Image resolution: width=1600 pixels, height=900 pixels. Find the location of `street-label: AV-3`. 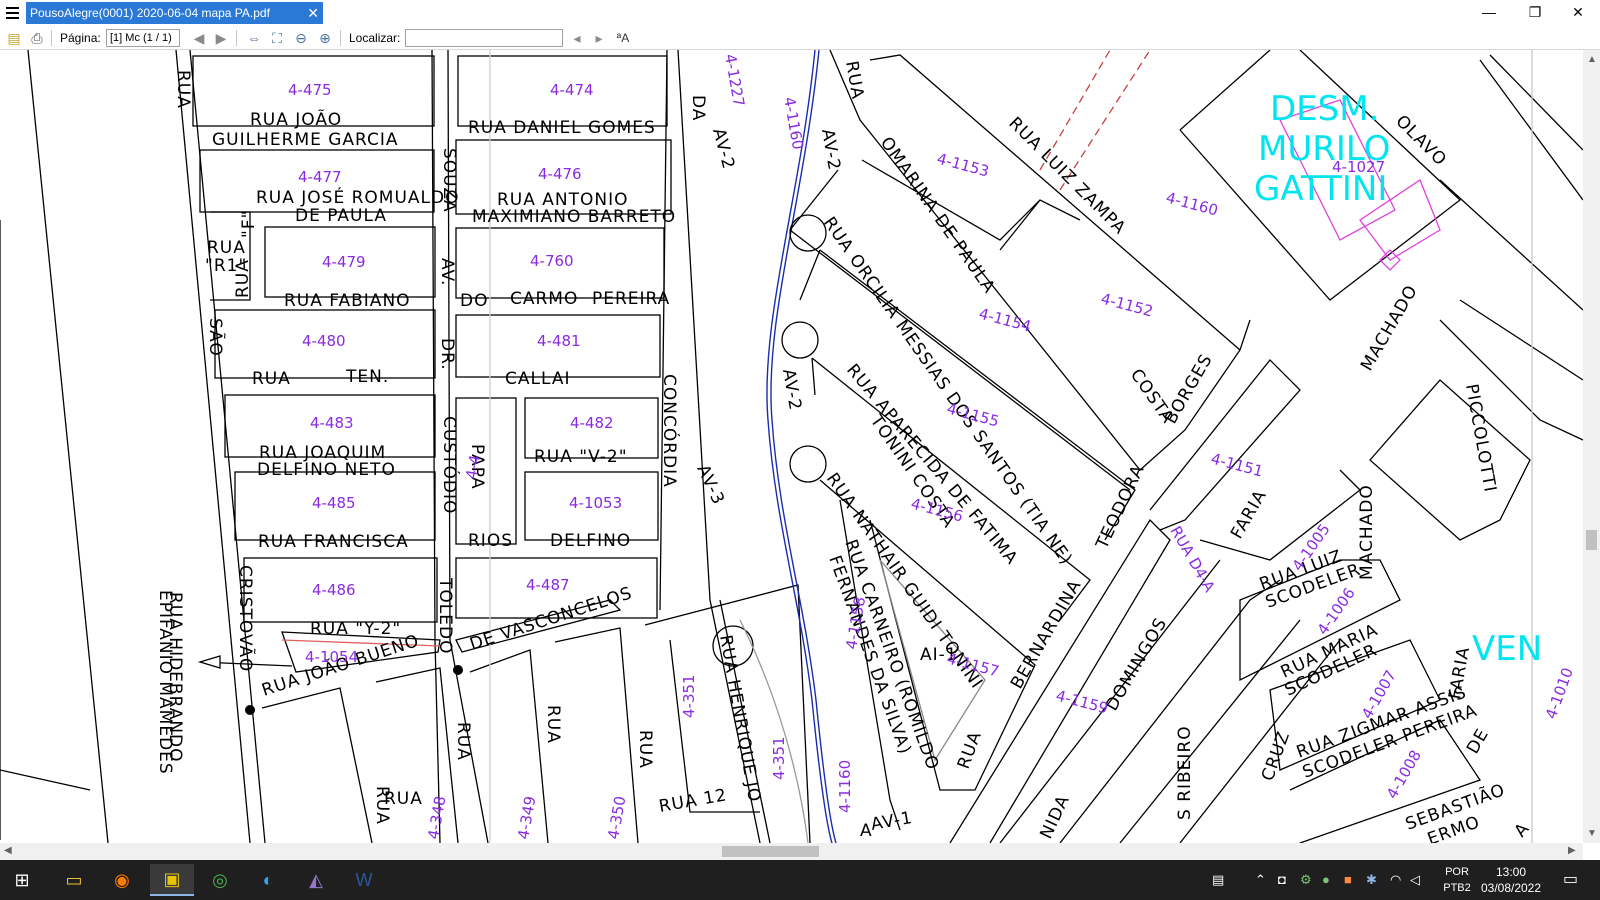

street-label: AV-3 is located at coordinates (710, 485).